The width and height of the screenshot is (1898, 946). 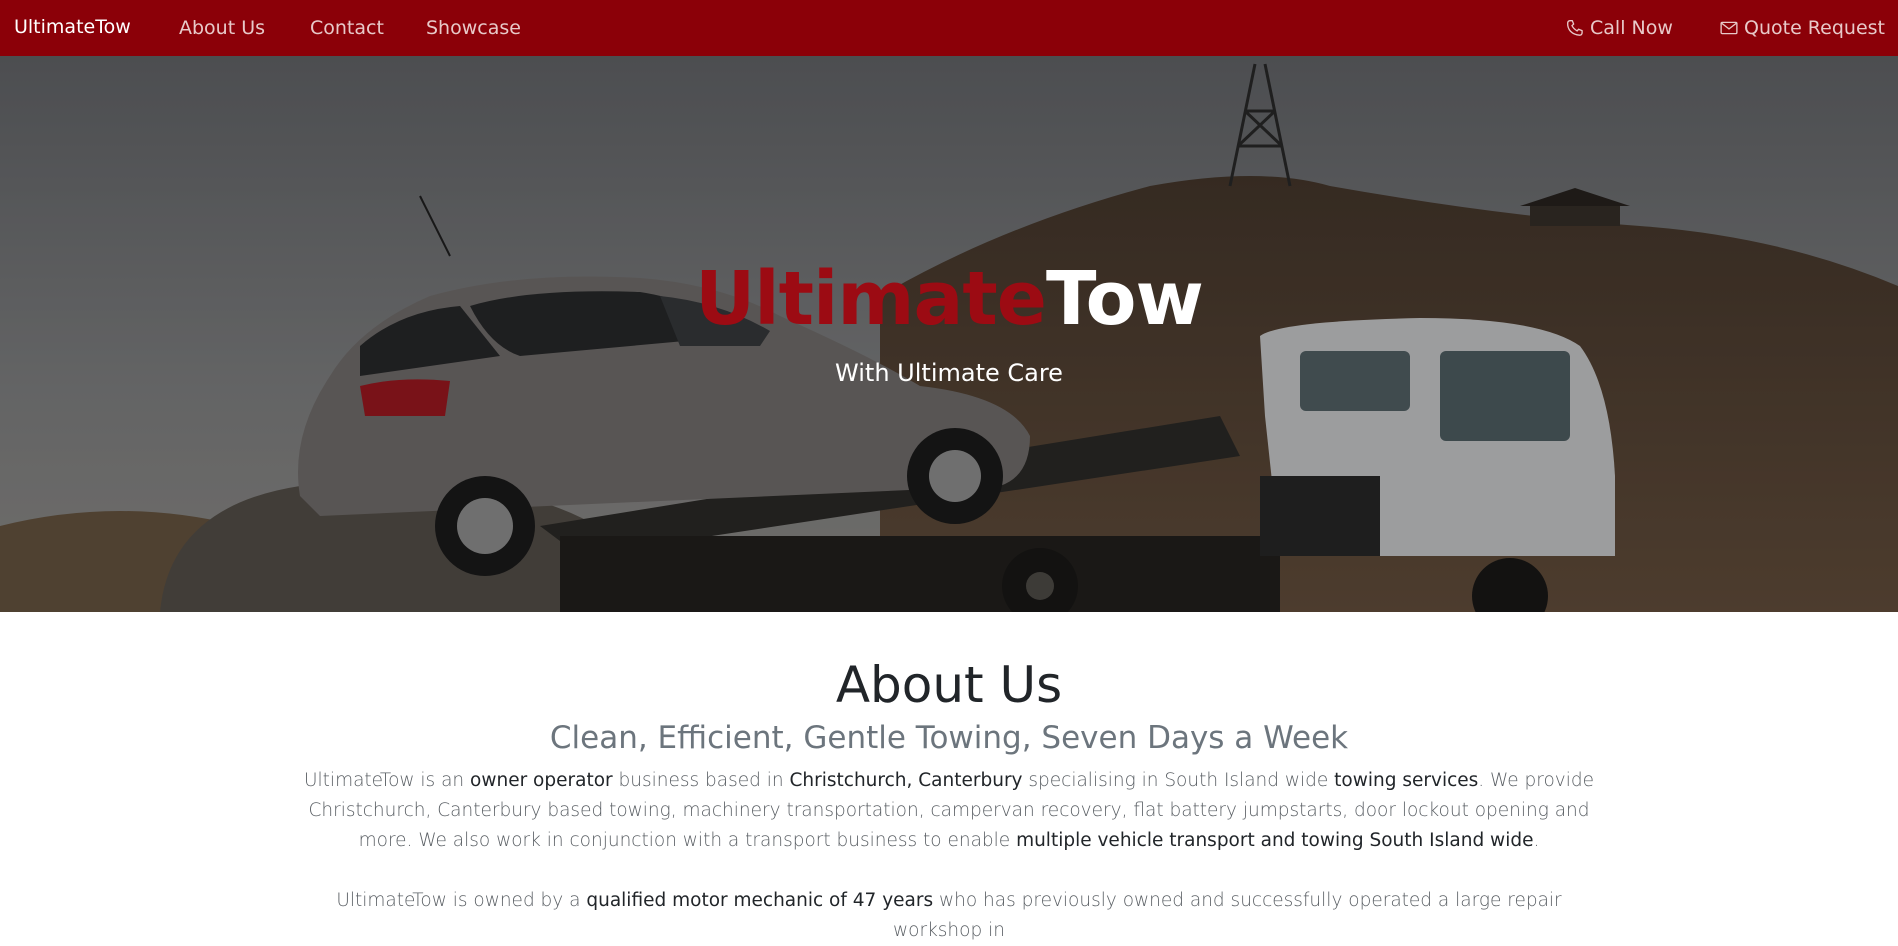 I want to click on quote-request-link: Quote Request, so click(x=1802, y=28).